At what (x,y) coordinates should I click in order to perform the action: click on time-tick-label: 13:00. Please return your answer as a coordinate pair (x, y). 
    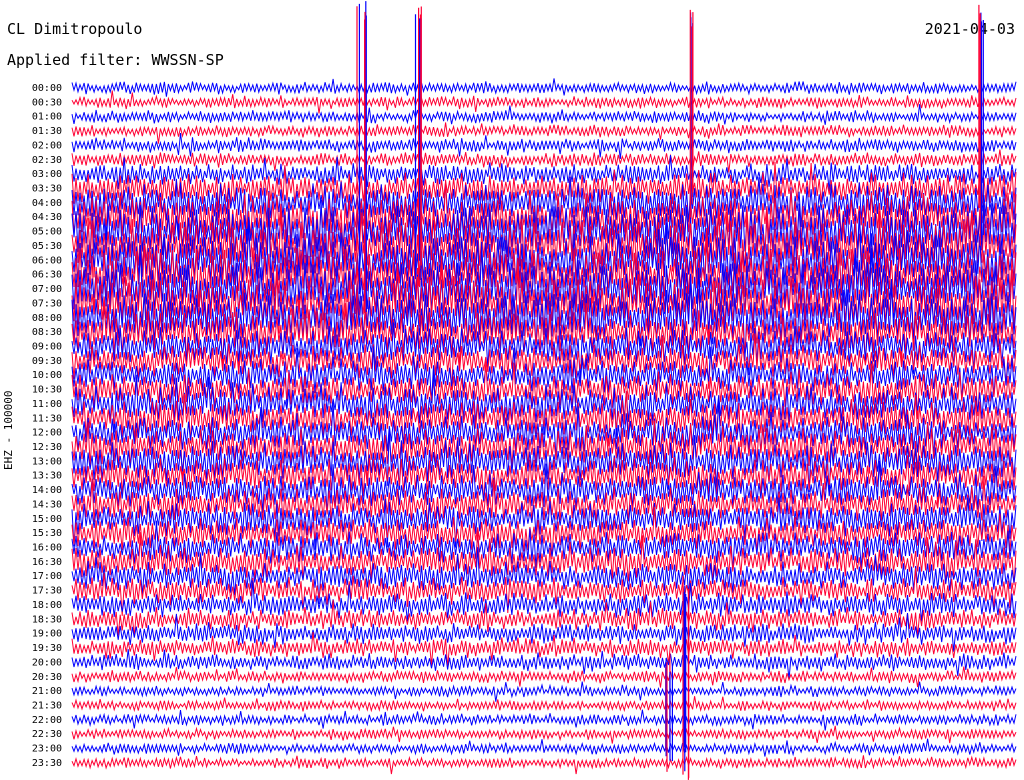
    Looking at the image, I should click on (47, 461).